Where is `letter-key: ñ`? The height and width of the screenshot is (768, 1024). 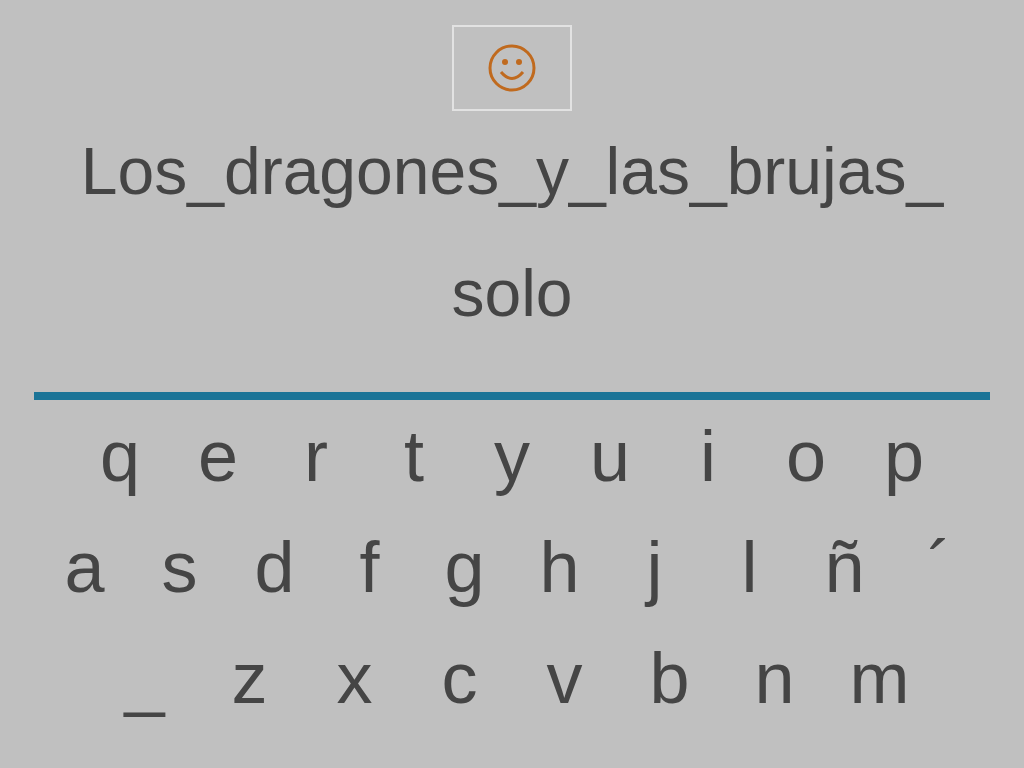
letter-key: ñ is located at coordinates (844, 566).